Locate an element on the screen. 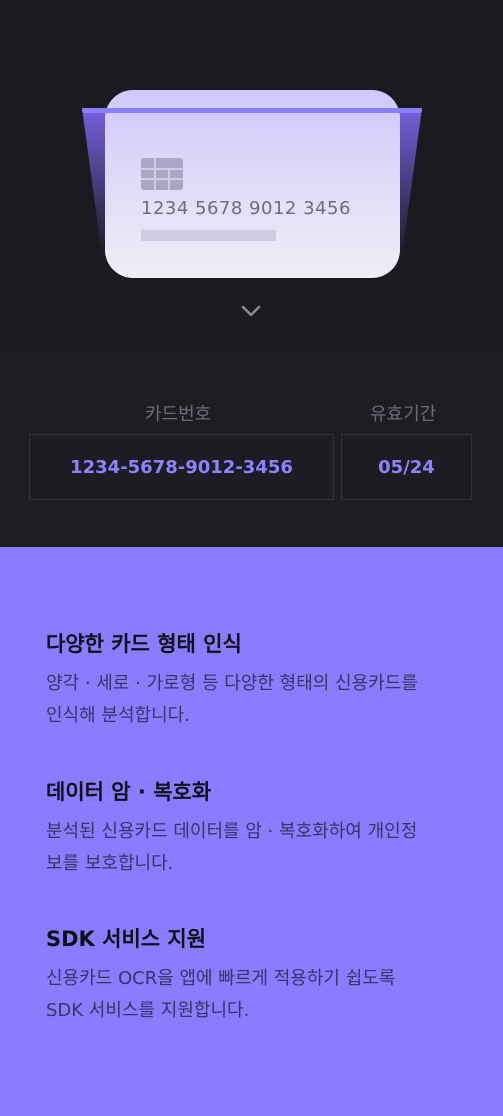 The width and height of the screenshot is (503, 1116). card-number-field: 1234-5678-9012-3456 is located at coordinates (181, 467).